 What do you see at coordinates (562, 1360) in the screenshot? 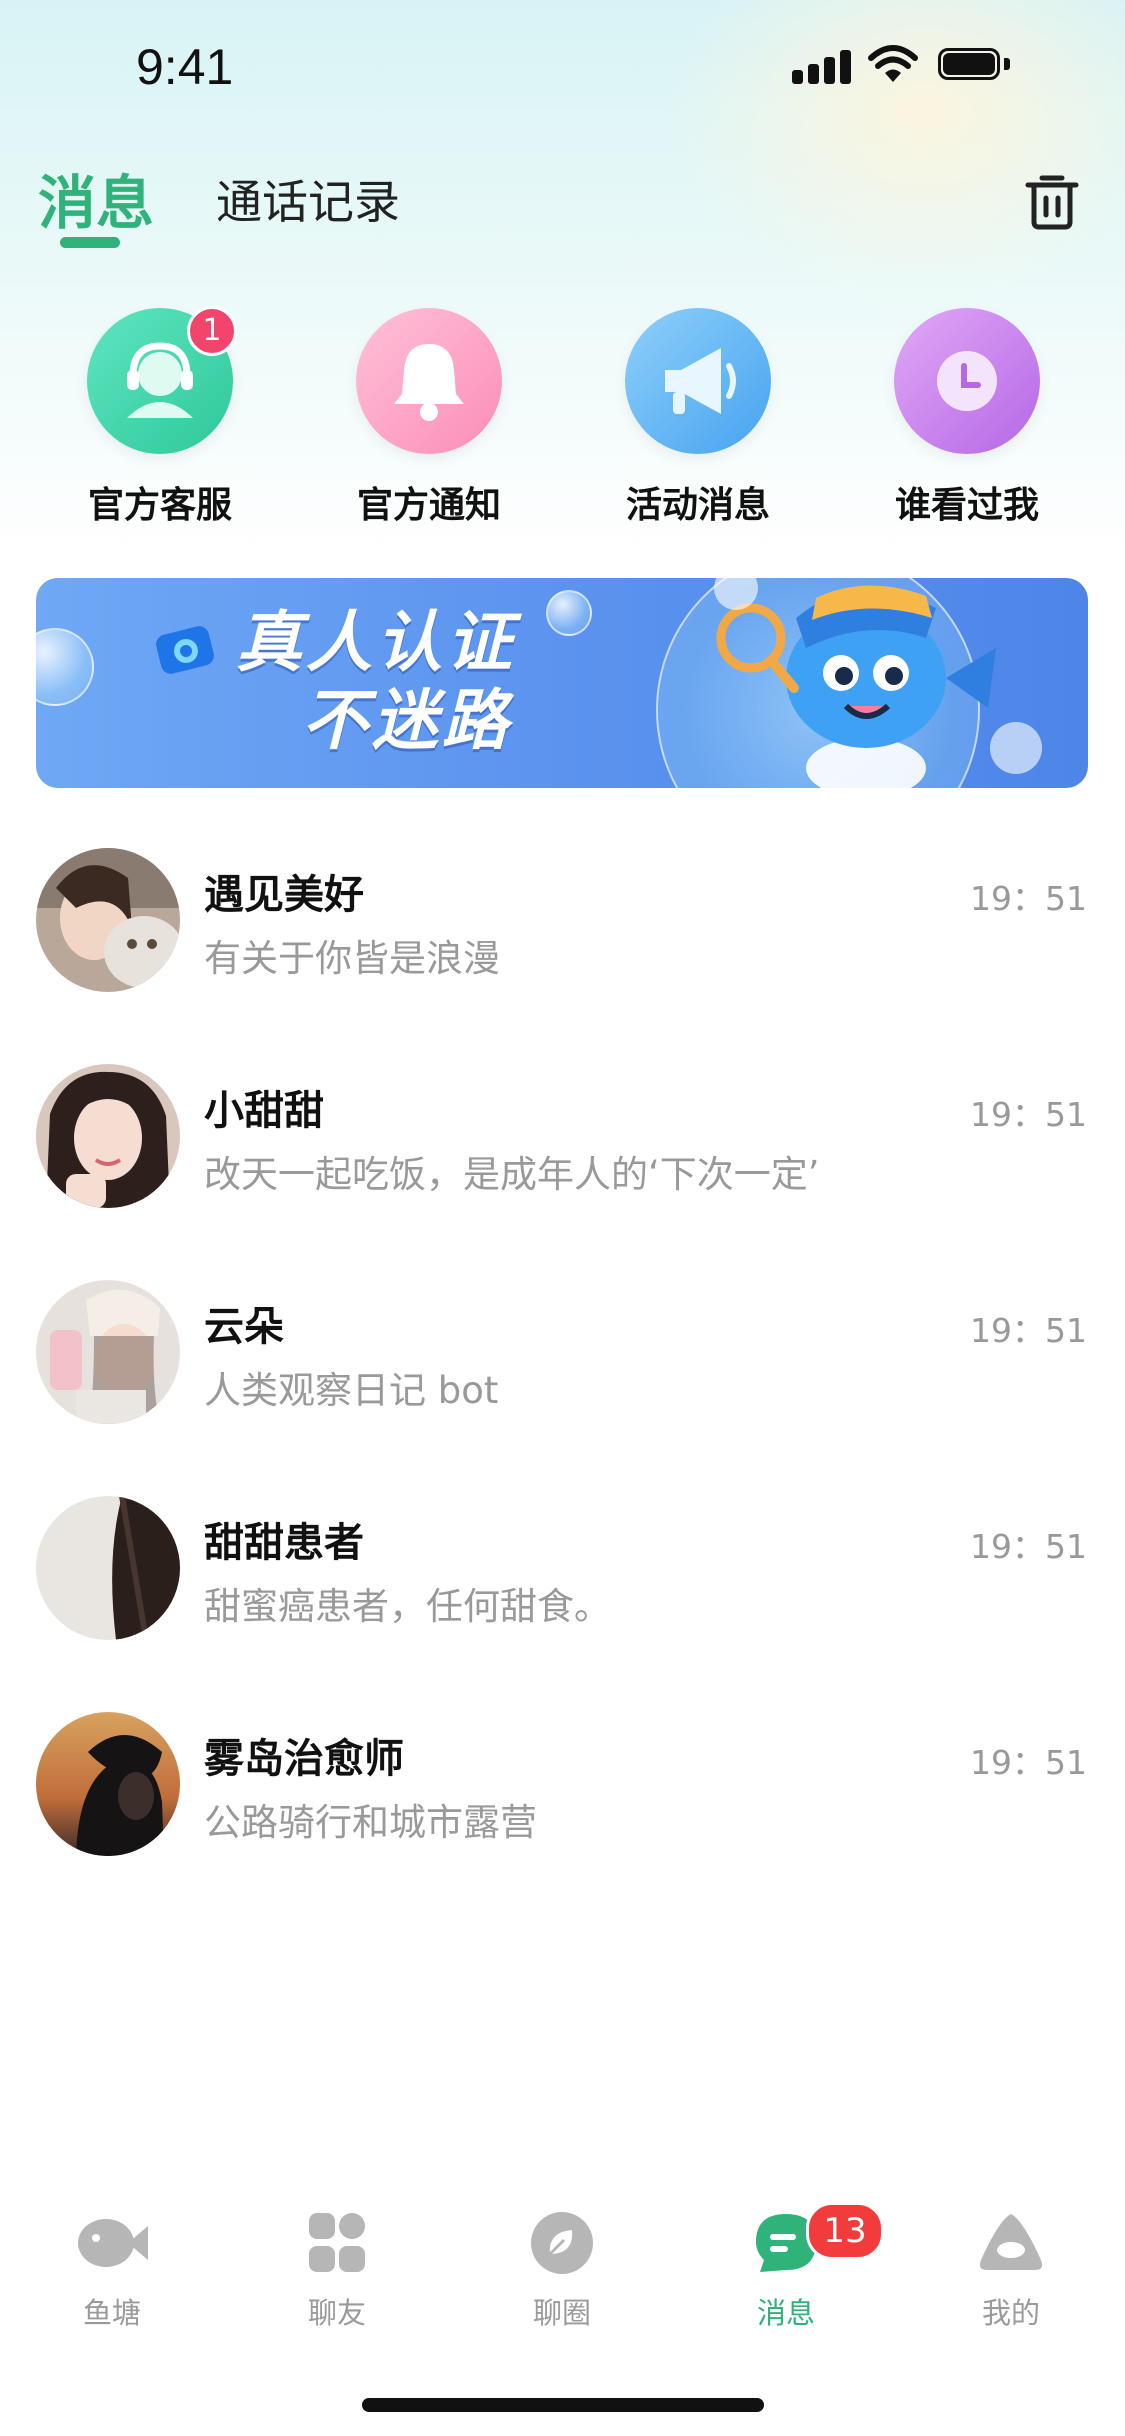
I see `chat-list-item: 云朵 人类观察日记 bot 19：51` at bounding box center [562, 1360].